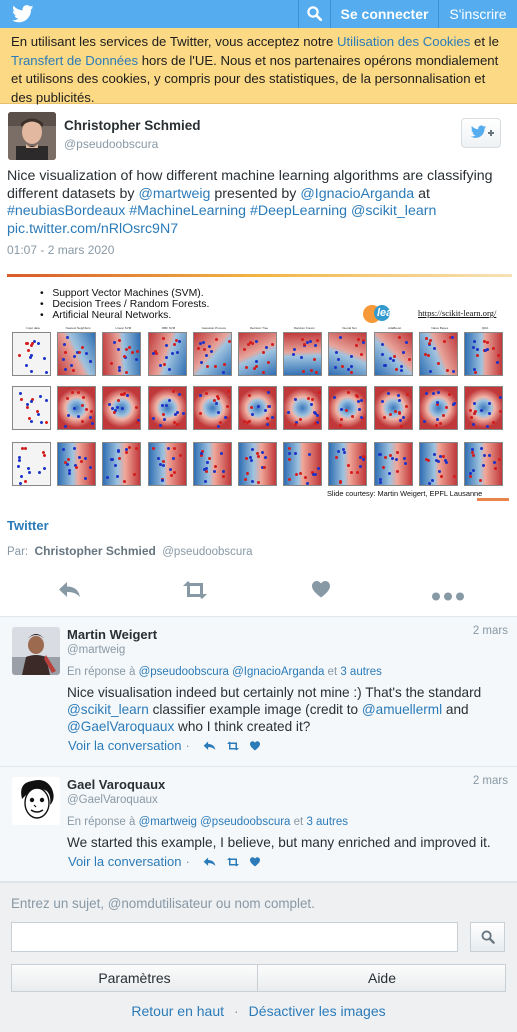 The height and width of the screenshot is (1032, 517). Describe the element at coordinates (298, 211) in the screenshot. I see `hashtag-link: #DeepLearning` at that location.